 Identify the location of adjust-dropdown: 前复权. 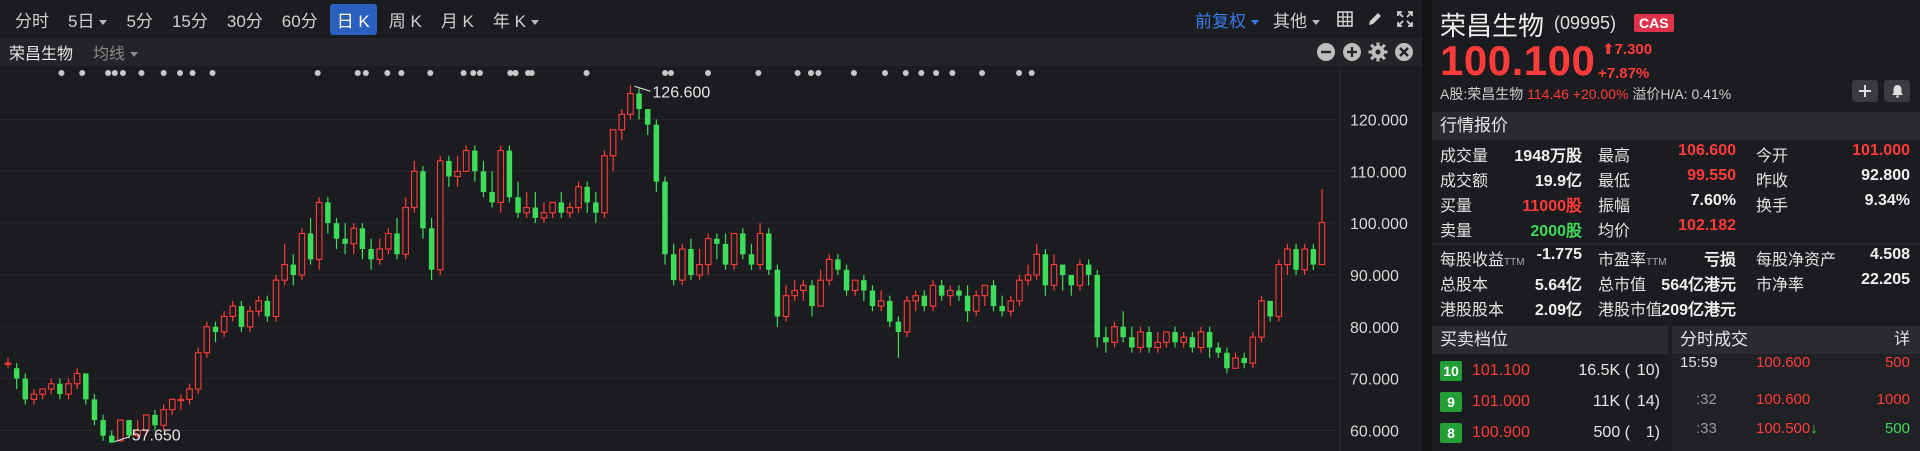
(1227, 19).